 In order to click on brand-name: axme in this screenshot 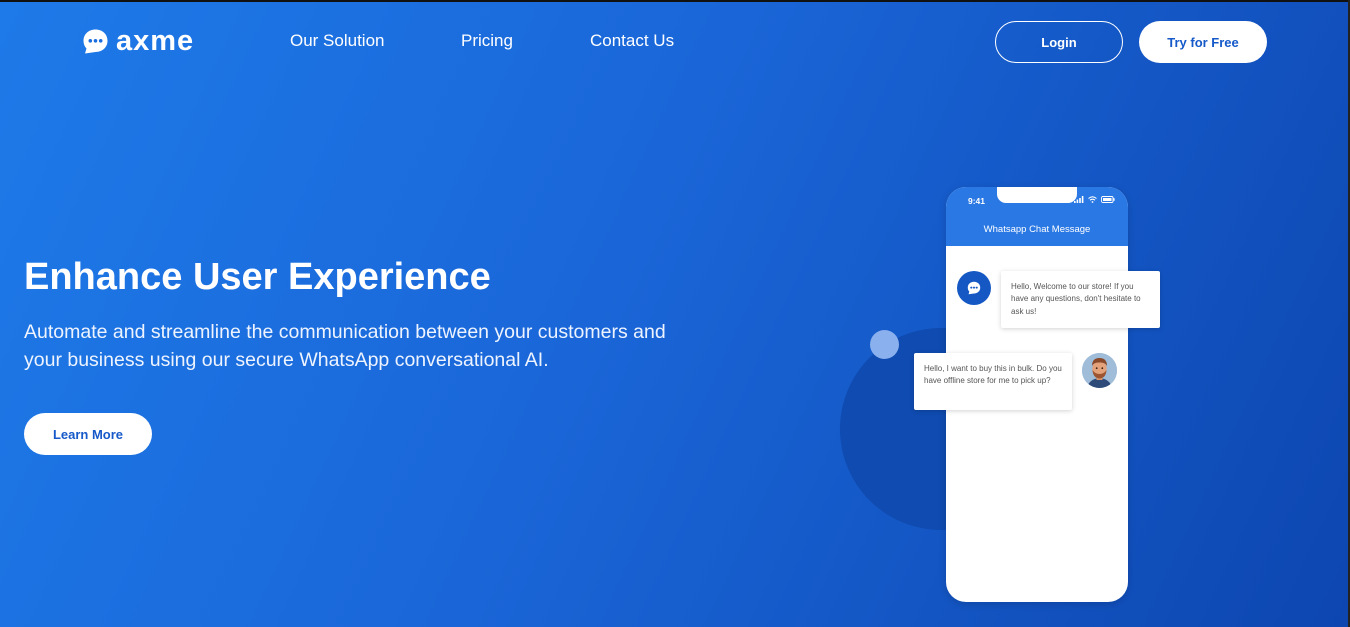, I will do `click(155, 41)`.